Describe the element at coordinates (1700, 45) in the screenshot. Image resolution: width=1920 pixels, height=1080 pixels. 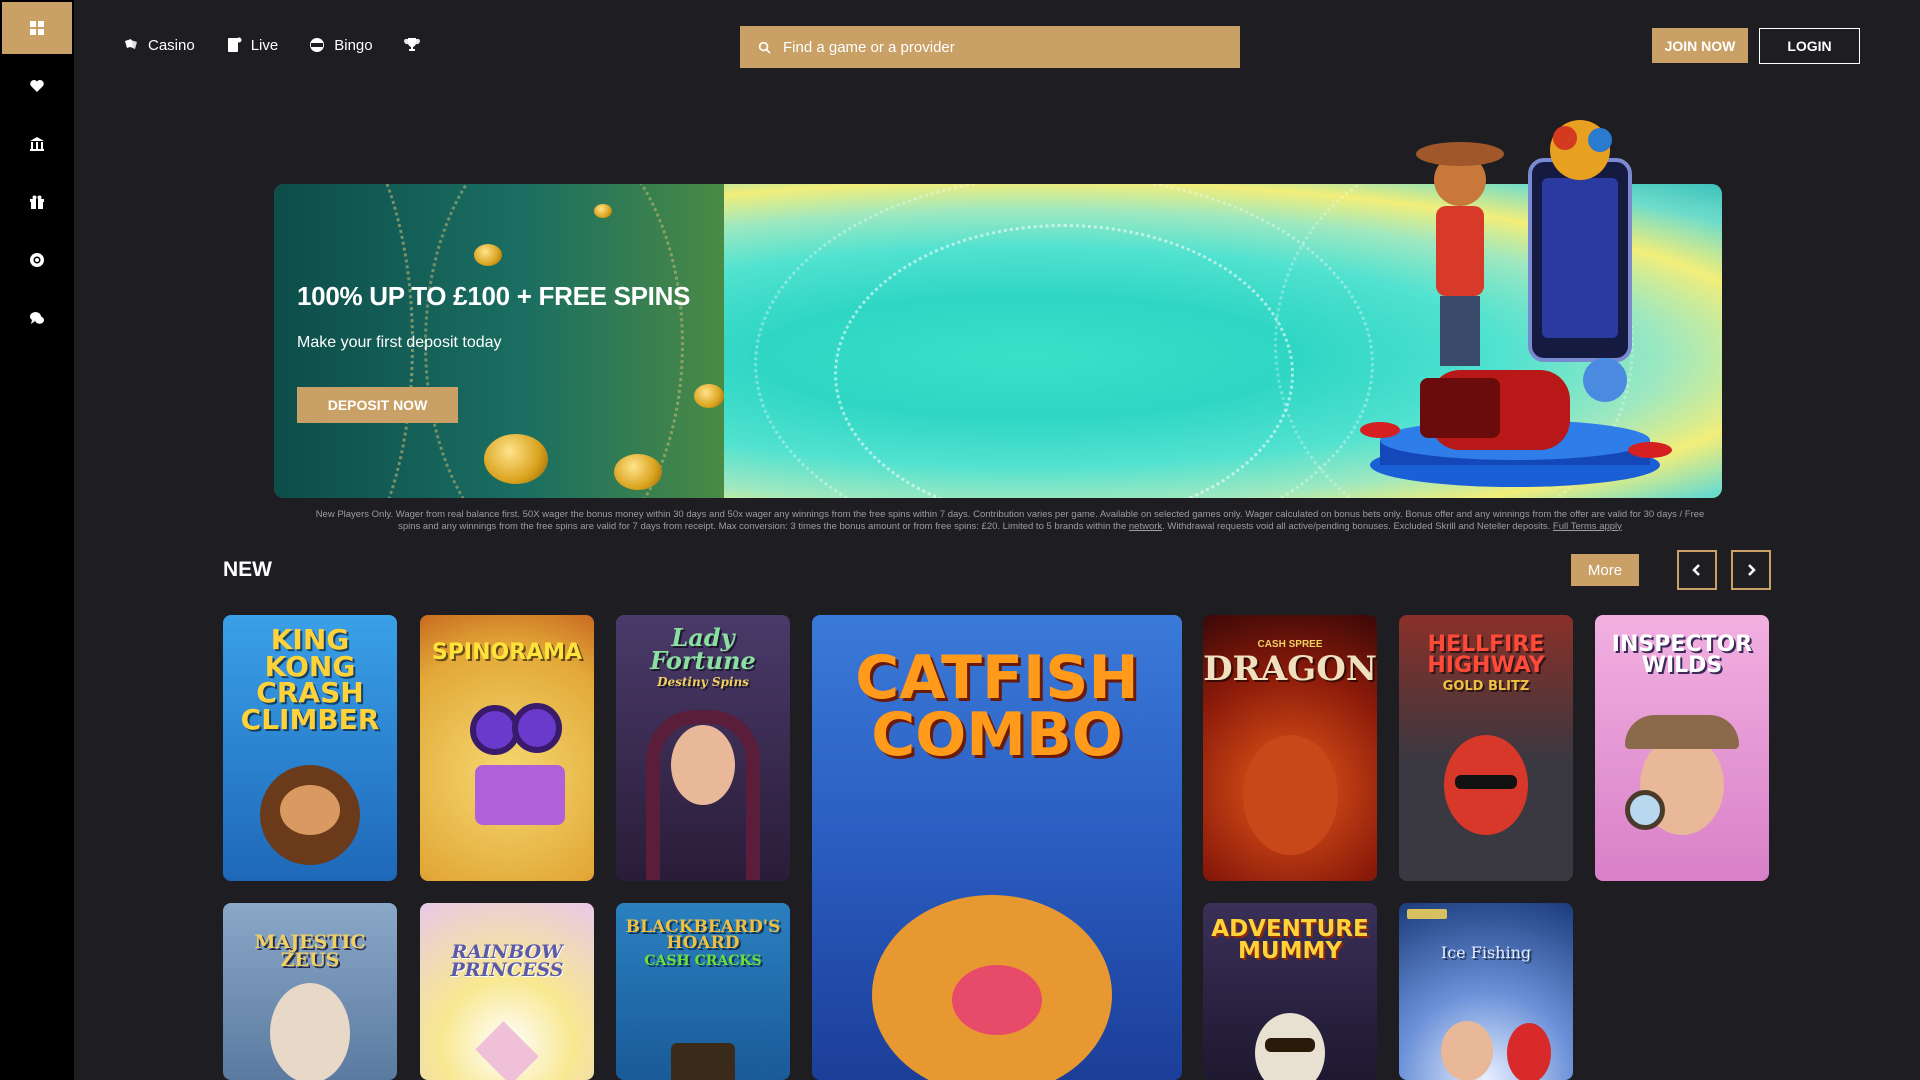
I see `join-now-button: JOIN NOW` at that location.